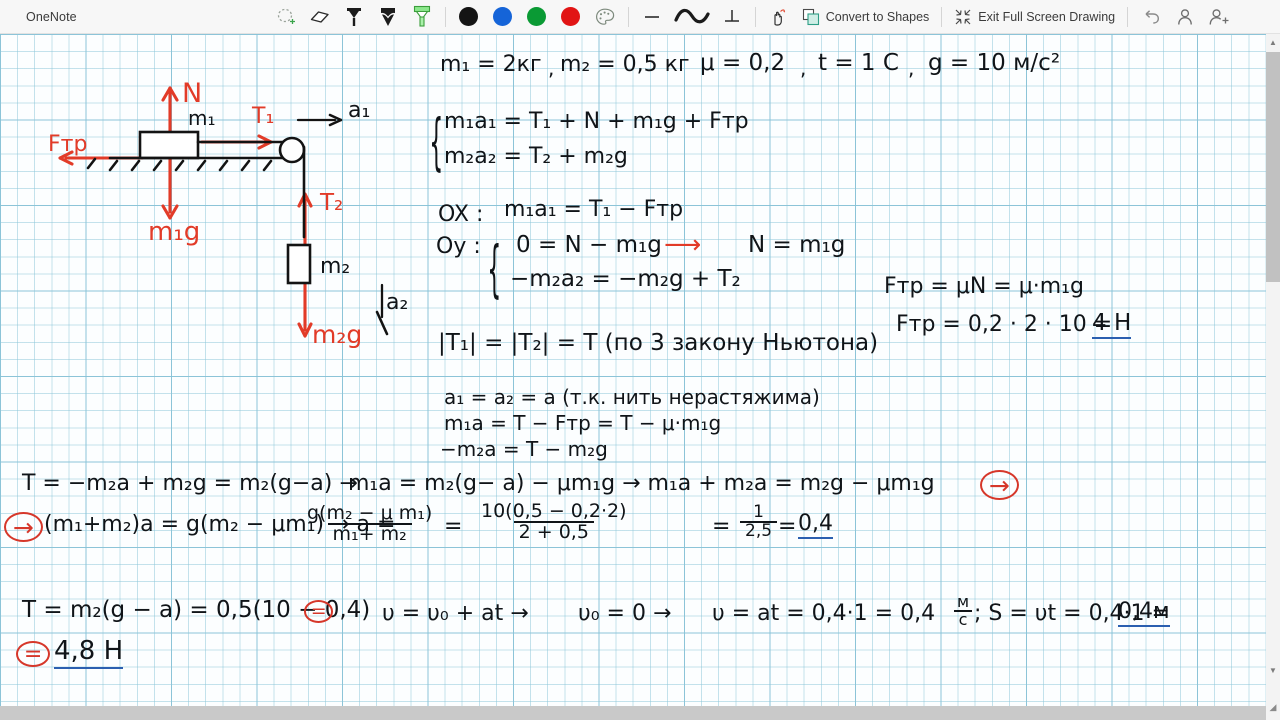 This screenshot has width=1280, height=720. I want to click on diagram-label-weight1: m₁g, so click(174, 232).